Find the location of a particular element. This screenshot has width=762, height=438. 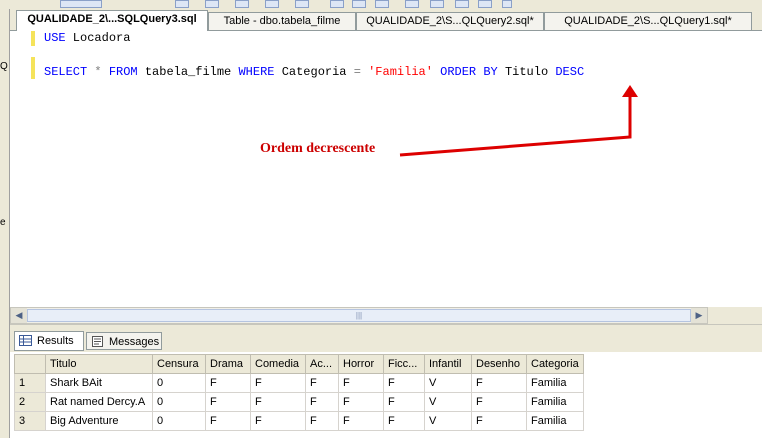

messages-icon is located at coordinates (97, 341).